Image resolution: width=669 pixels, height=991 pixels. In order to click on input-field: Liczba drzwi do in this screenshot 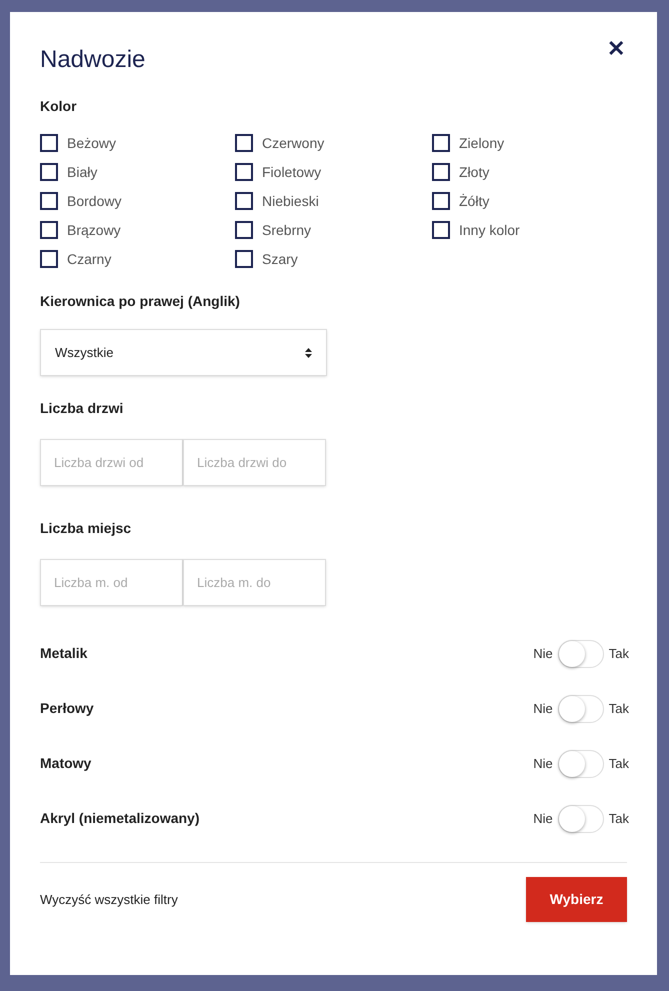, I will do `click(254, 462)`.